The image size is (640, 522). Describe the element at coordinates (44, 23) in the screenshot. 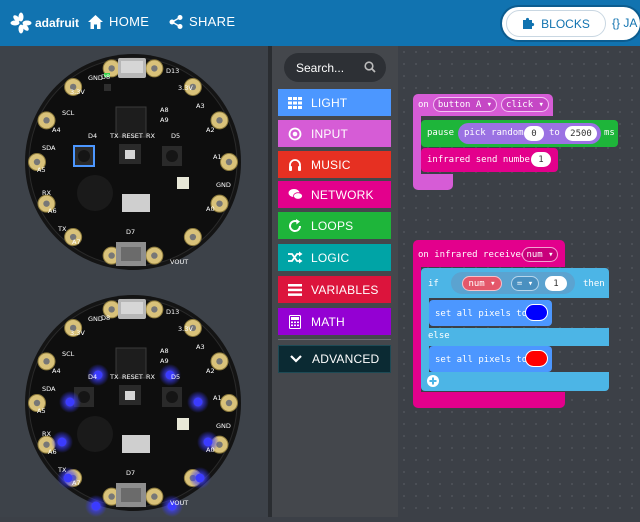

I see `adafruit-logo: adafruit` at that location.